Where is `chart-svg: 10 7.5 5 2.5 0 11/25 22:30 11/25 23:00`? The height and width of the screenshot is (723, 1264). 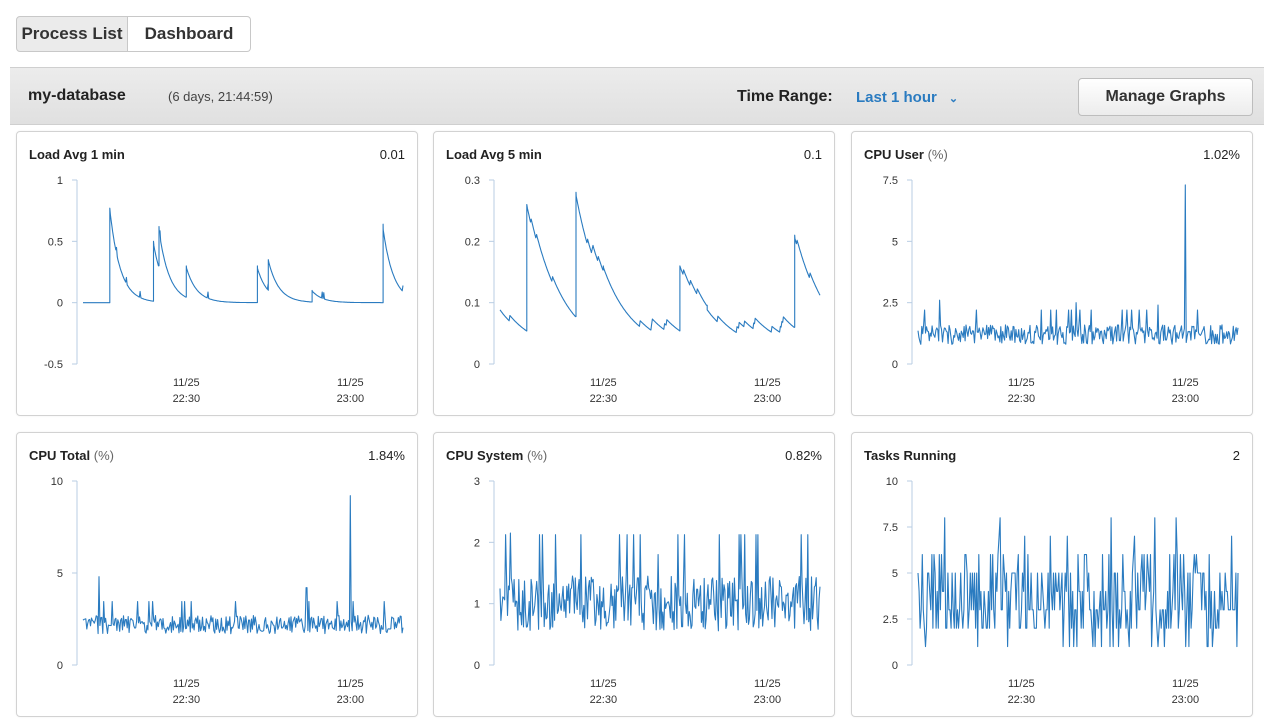
chart-svg: 10 7.5 5 2.5 0 11/25 22:30 11/25 23:00 is located at coordinates (1061, 591).